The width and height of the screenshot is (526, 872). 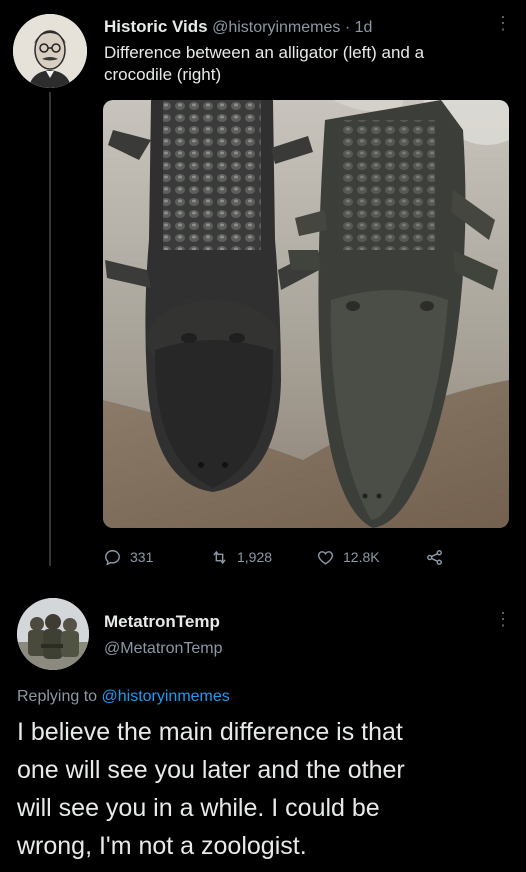 I want to click on reply-text-line: will see you in a while. I could be, so click(x=198, y=808).